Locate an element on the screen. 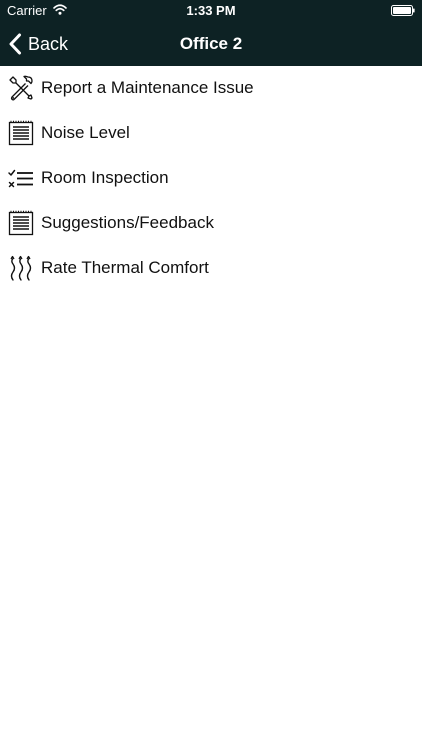 The height and width of the screenshot is (750, 422). tools-icon is located at coordinates (21, 88).